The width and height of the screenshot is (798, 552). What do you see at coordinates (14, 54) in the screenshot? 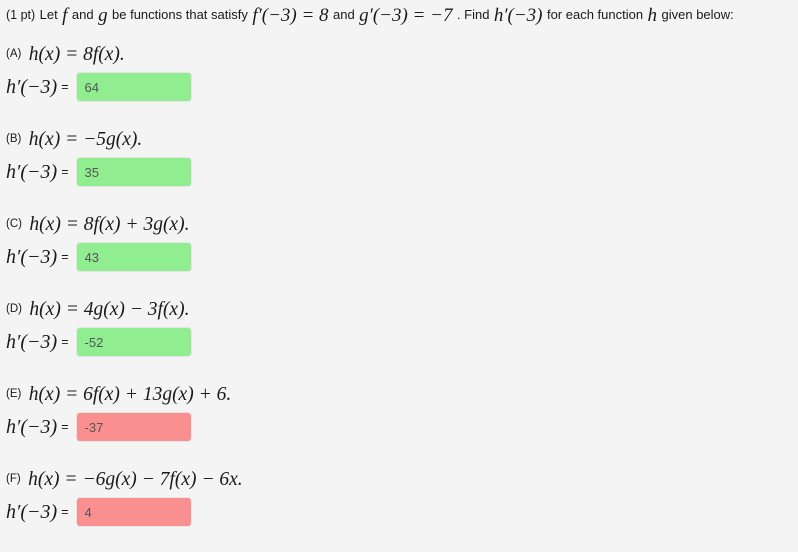
I see `part-a-label: (A)` at bounding box center [14, 54].